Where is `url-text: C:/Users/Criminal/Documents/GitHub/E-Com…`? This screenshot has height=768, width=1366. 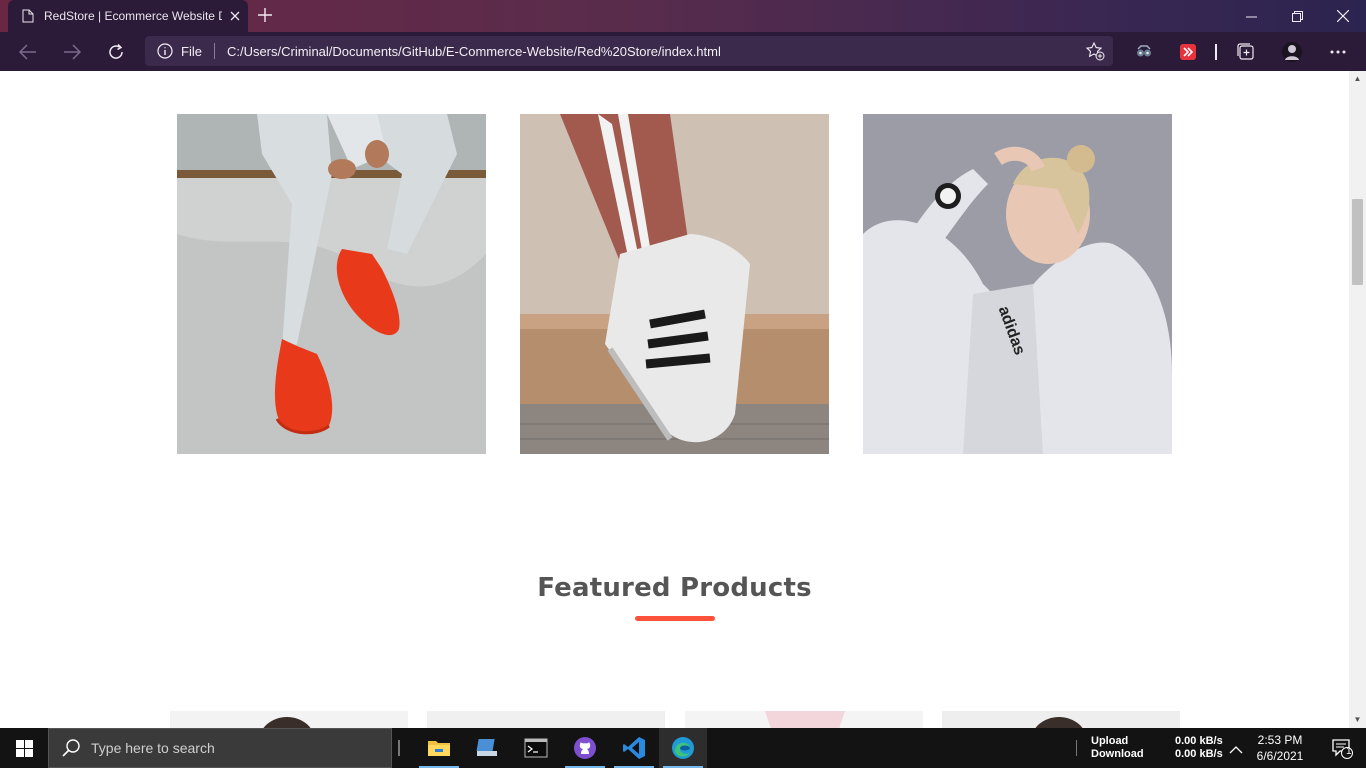 url-text: C:/Users/Criminal/Documents/GitHub/E-Com… is located at coordinates (656, 51).